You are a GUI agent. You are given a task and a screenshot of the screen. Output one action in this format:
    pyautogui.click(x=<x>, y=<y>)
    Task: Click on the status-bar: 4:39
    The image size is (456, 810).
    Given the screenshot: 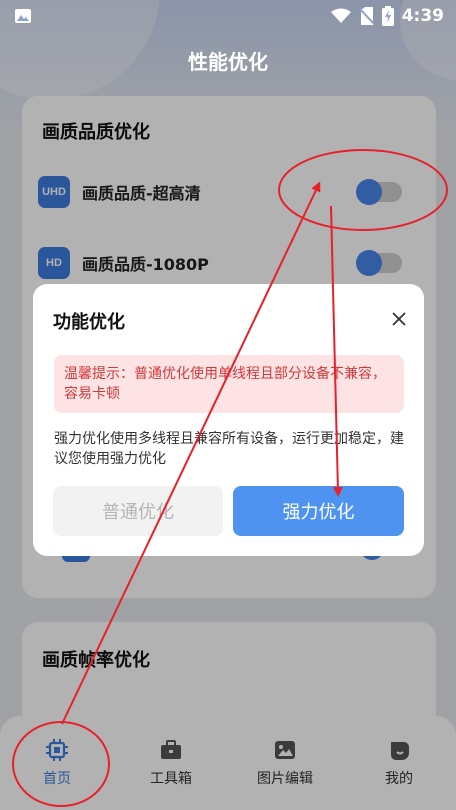 What is the action you would take?
    pyautogui.click(x=228, y=16)
    